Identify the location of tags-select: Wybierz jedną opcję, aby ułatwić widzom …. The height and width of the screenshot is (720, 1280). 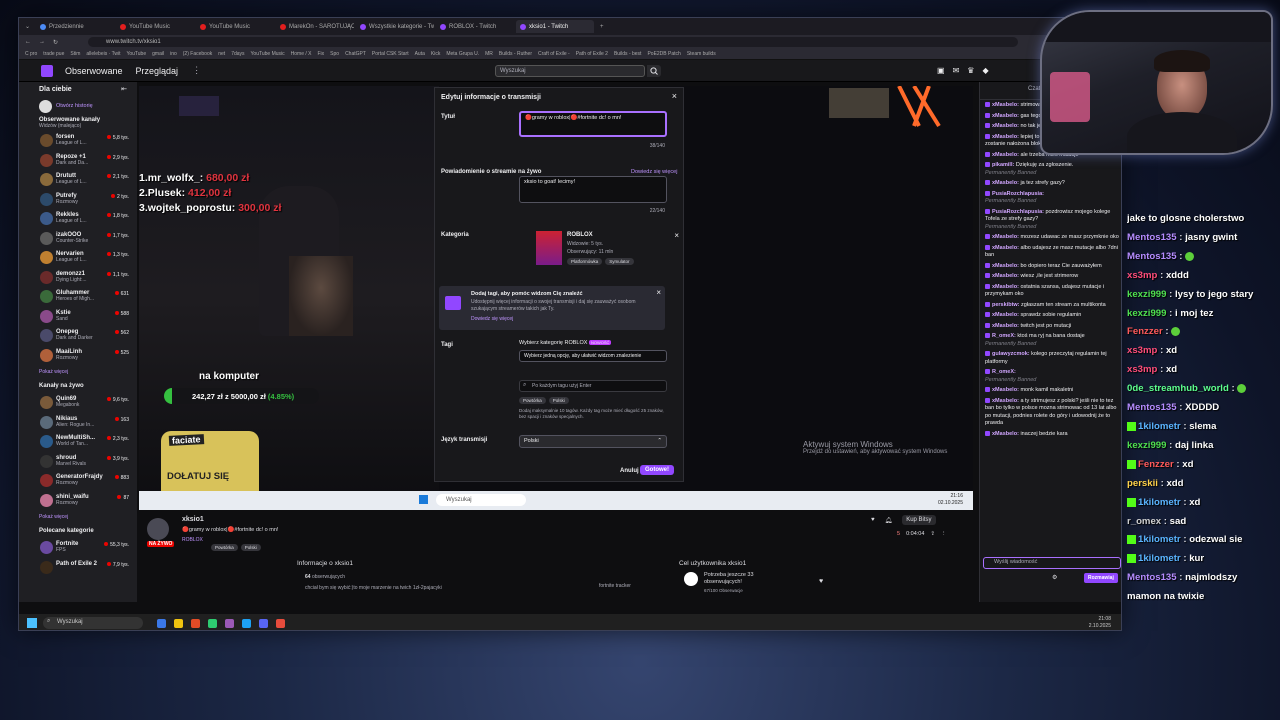
(593, 356).